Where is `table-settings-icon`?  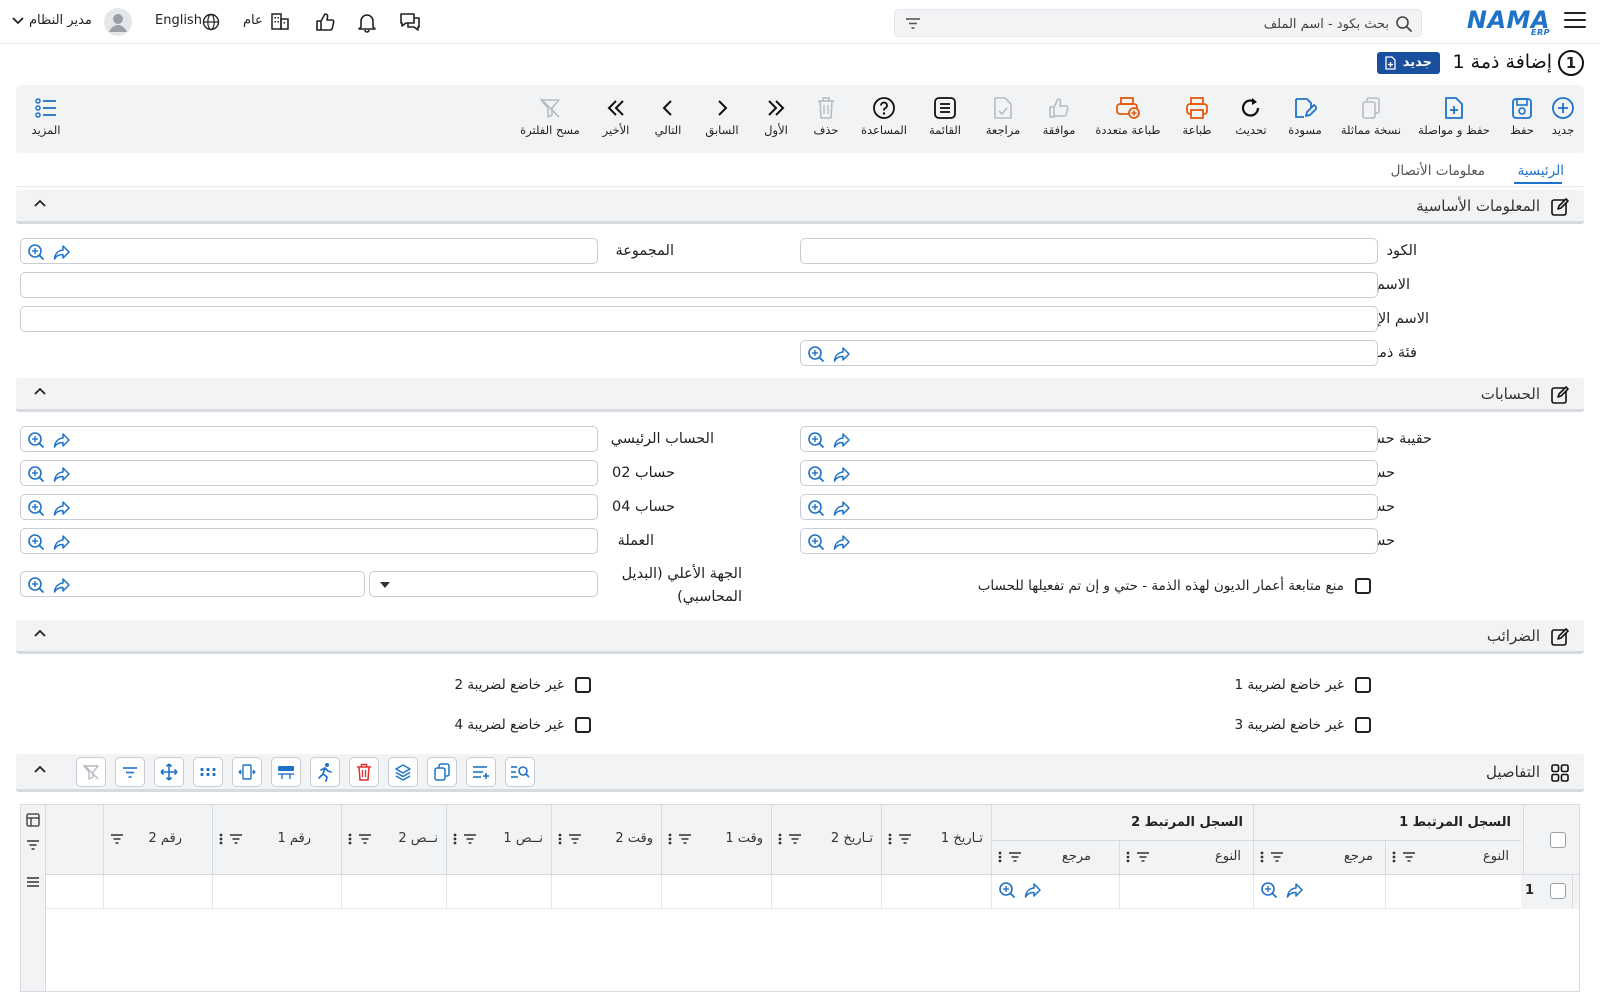 table-settings-icon is located at coordinates (33, 820).